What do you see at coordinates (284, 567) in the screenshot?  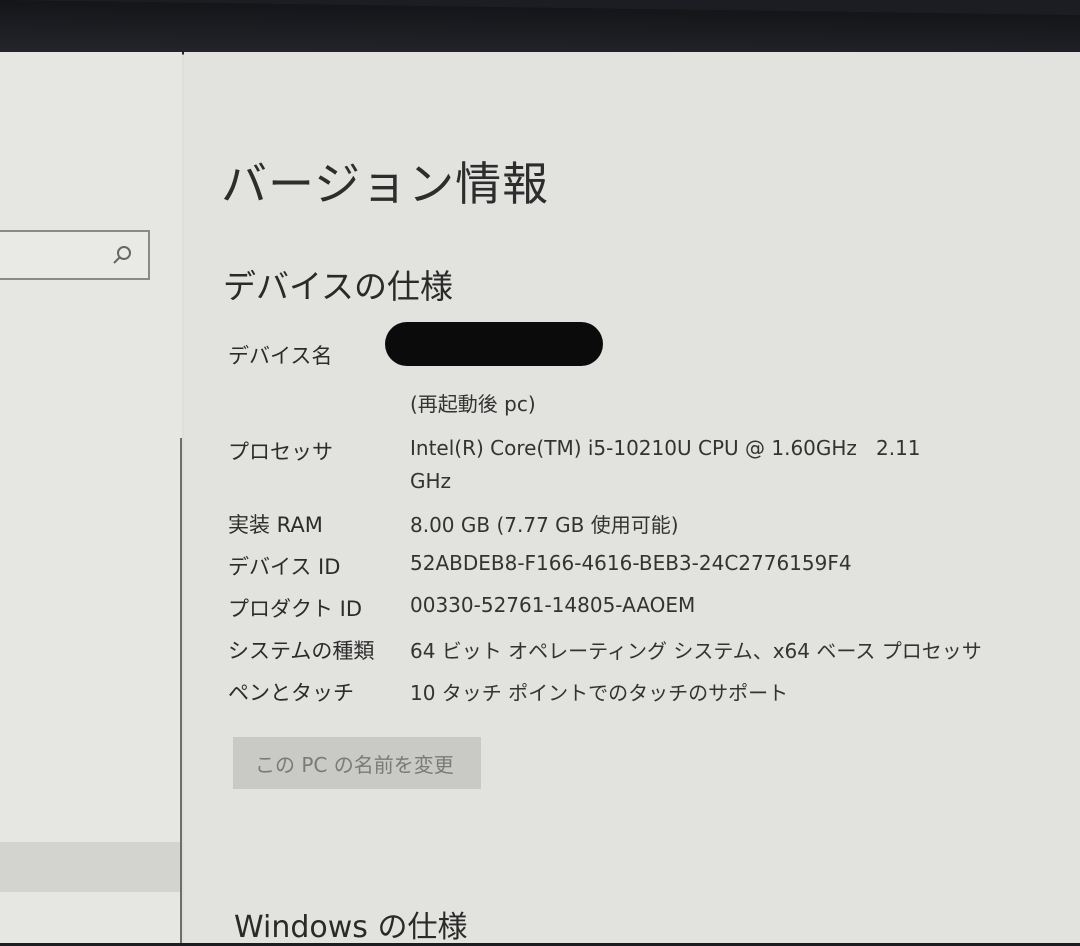 I see `spec-label-device-id: デバイス ID` at bounding box center [284, 567].